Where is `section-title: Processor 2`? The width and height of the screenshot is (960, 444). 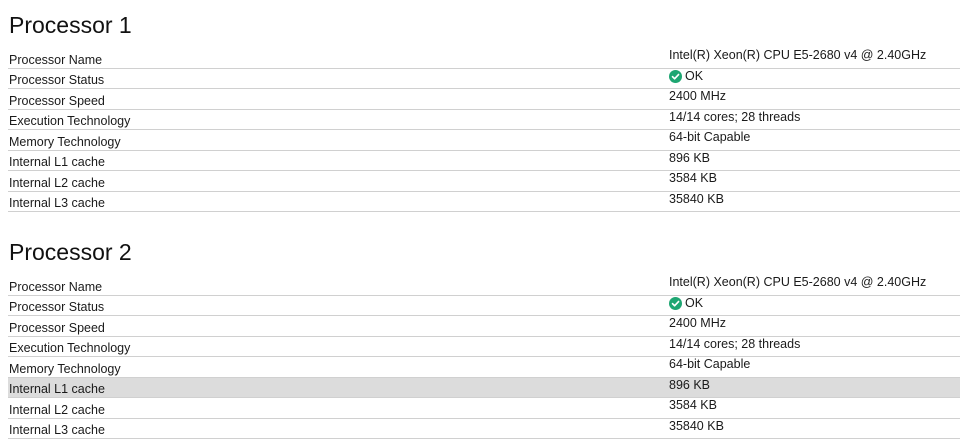
section-title: Processor 2 is located at coordinates (70, 252).